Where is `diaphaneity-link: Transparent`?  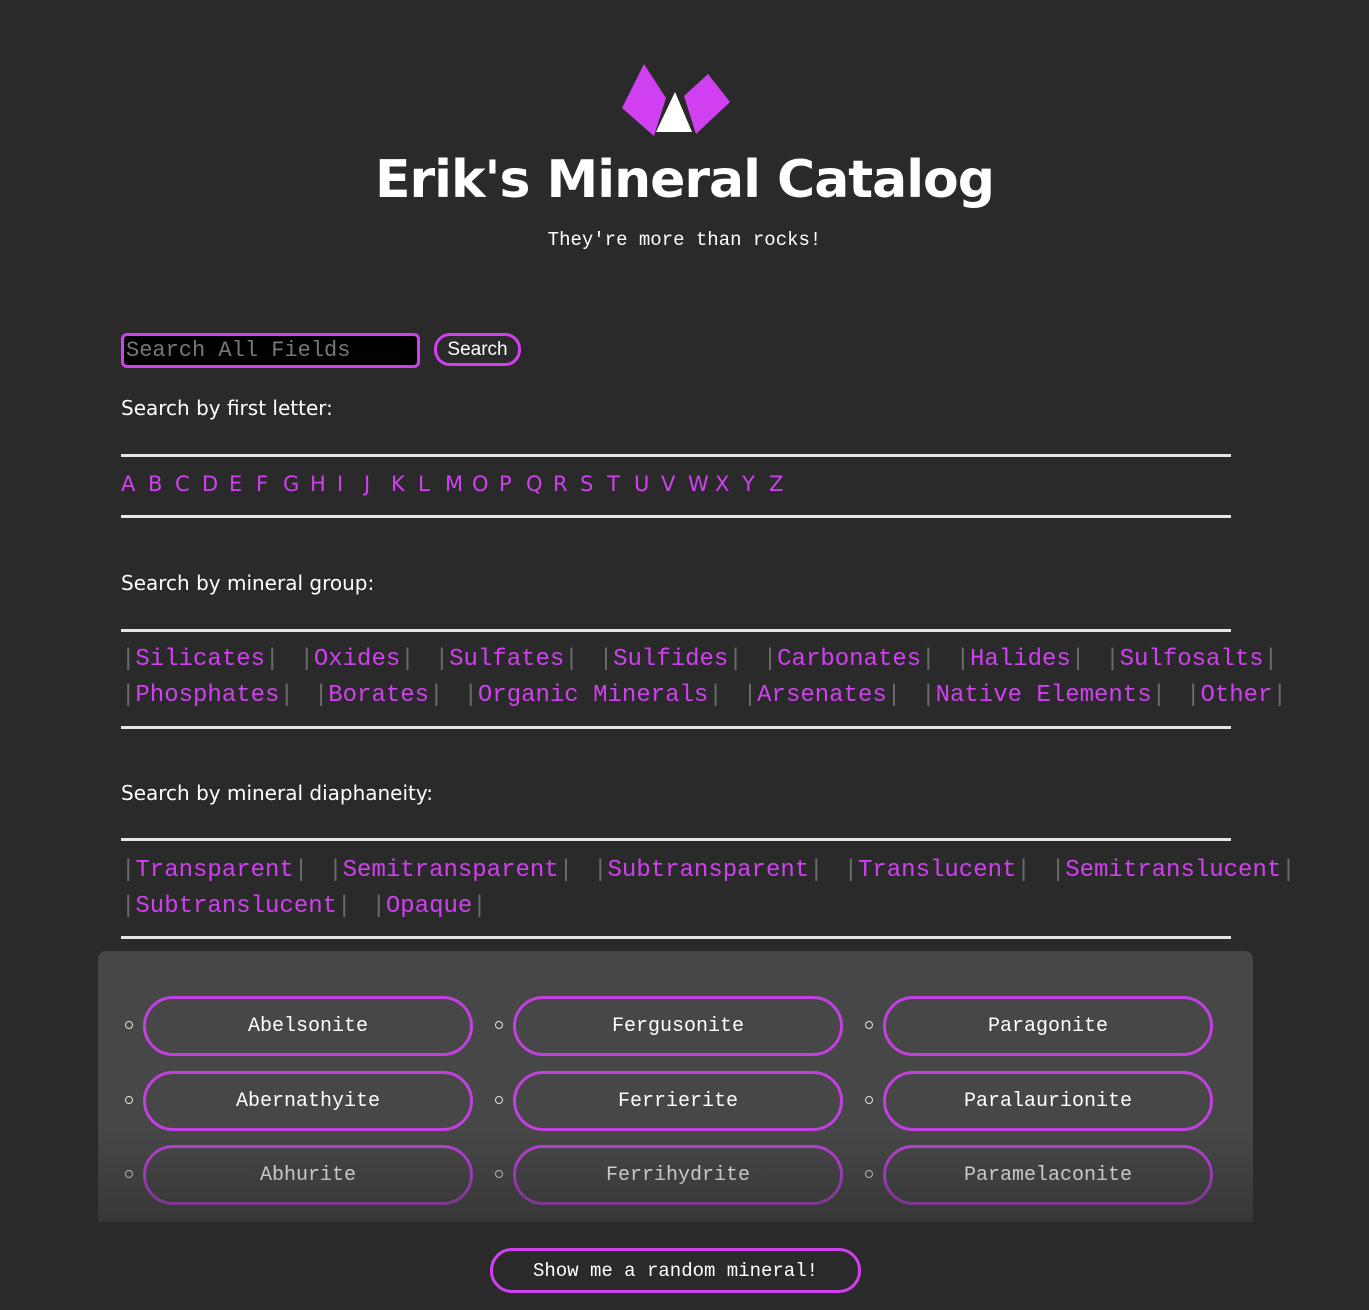
diaphaneity-link: Transparent is located at coordinates (214, 870).